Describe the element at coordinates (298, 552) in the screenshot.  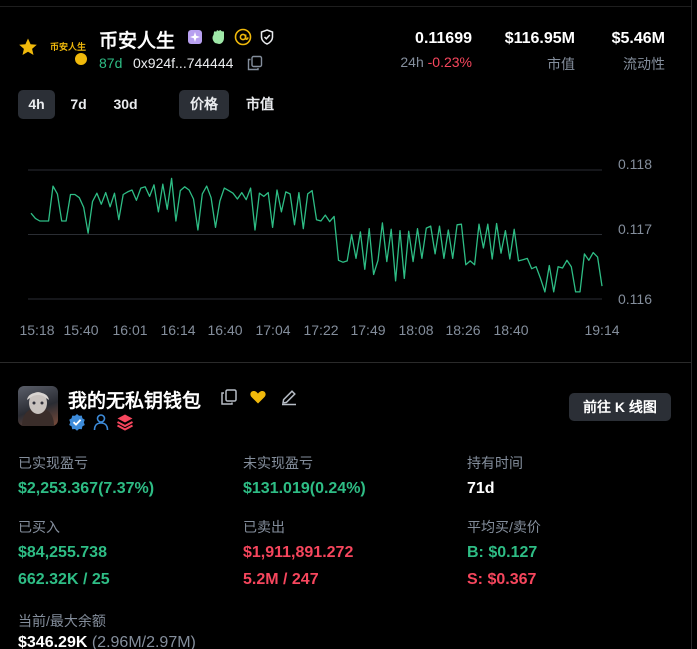
I see `sold-value: $1,911,891.272` at that location.